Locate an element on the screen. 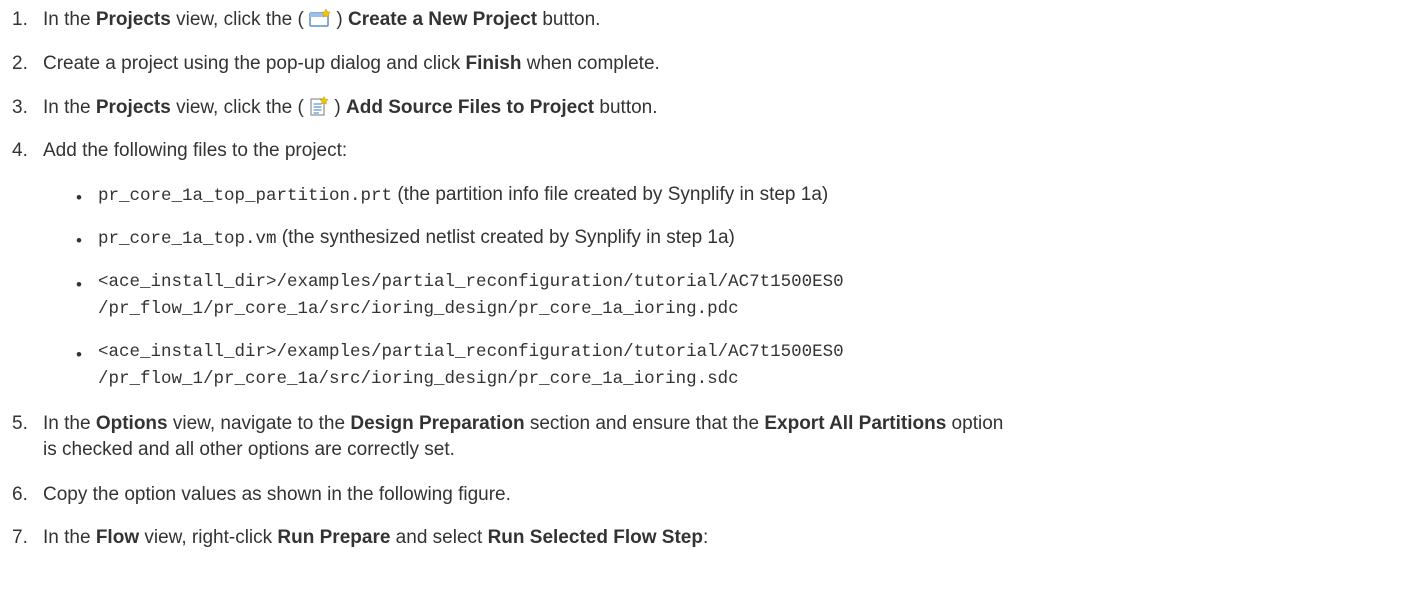 The image size is (1413, 598). file-path: pr_core_1a_top_partition.prt is located at coordinates (245, 196).